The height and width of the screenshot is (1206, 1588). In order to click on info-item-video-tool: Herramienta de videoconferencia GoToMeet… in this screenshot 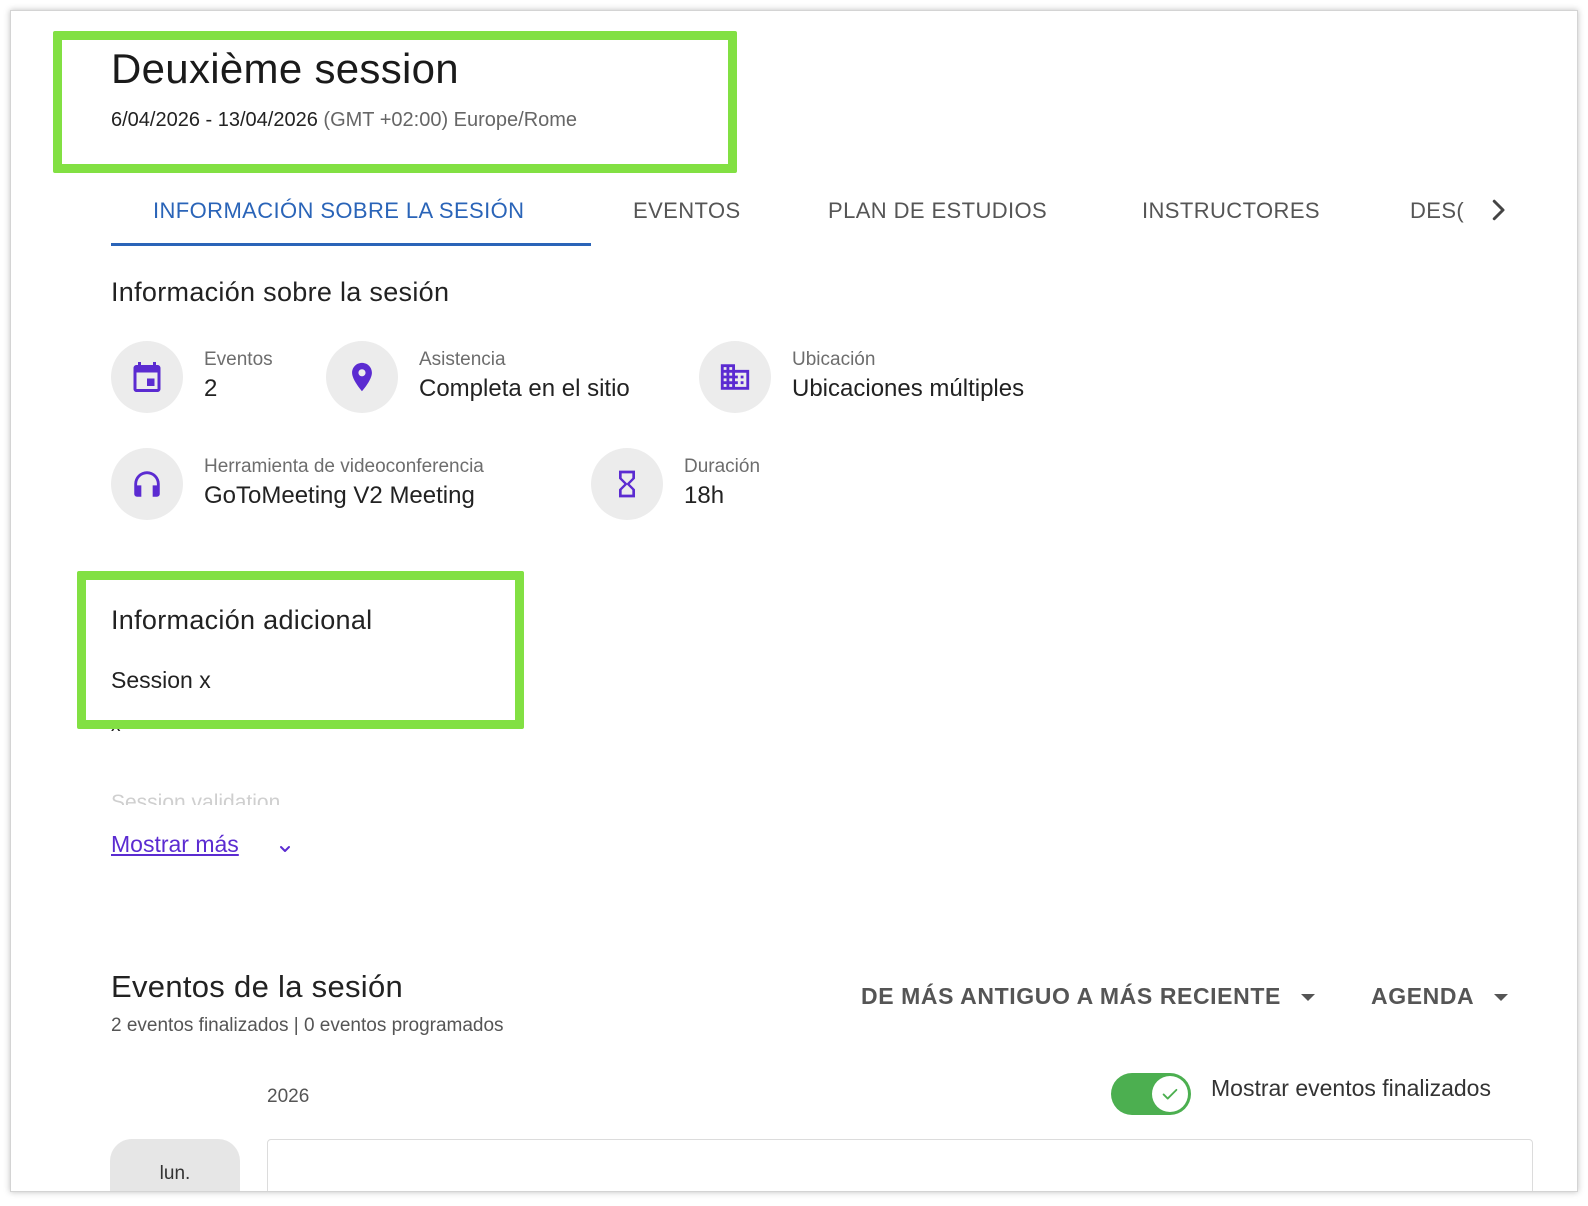, I will do `click(341, 484)`.